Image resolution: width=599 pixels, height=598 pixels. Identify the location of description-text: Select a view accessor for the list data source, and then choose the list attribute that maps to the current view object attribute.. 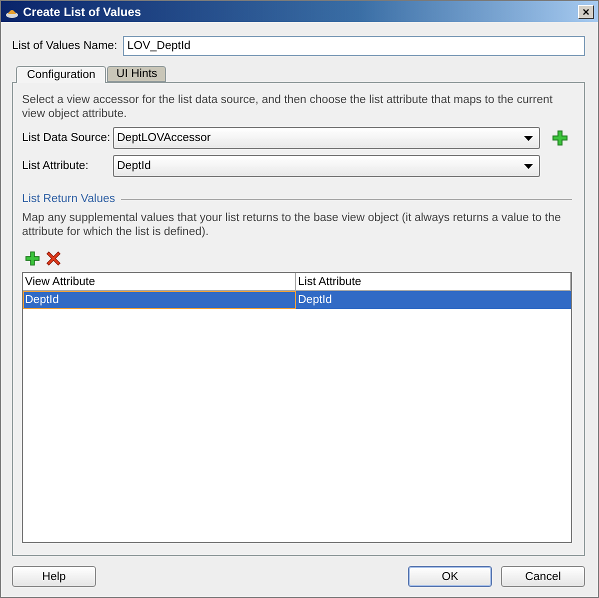
(288, 107).